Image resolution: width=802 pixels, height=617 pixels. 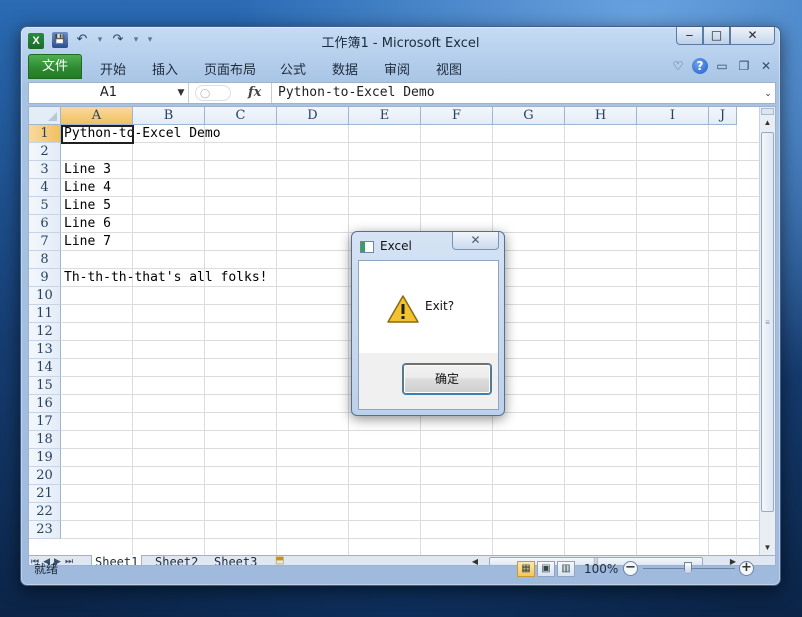 I want to click on workbook-close-icon: ✕, so click(x=766, y=66).